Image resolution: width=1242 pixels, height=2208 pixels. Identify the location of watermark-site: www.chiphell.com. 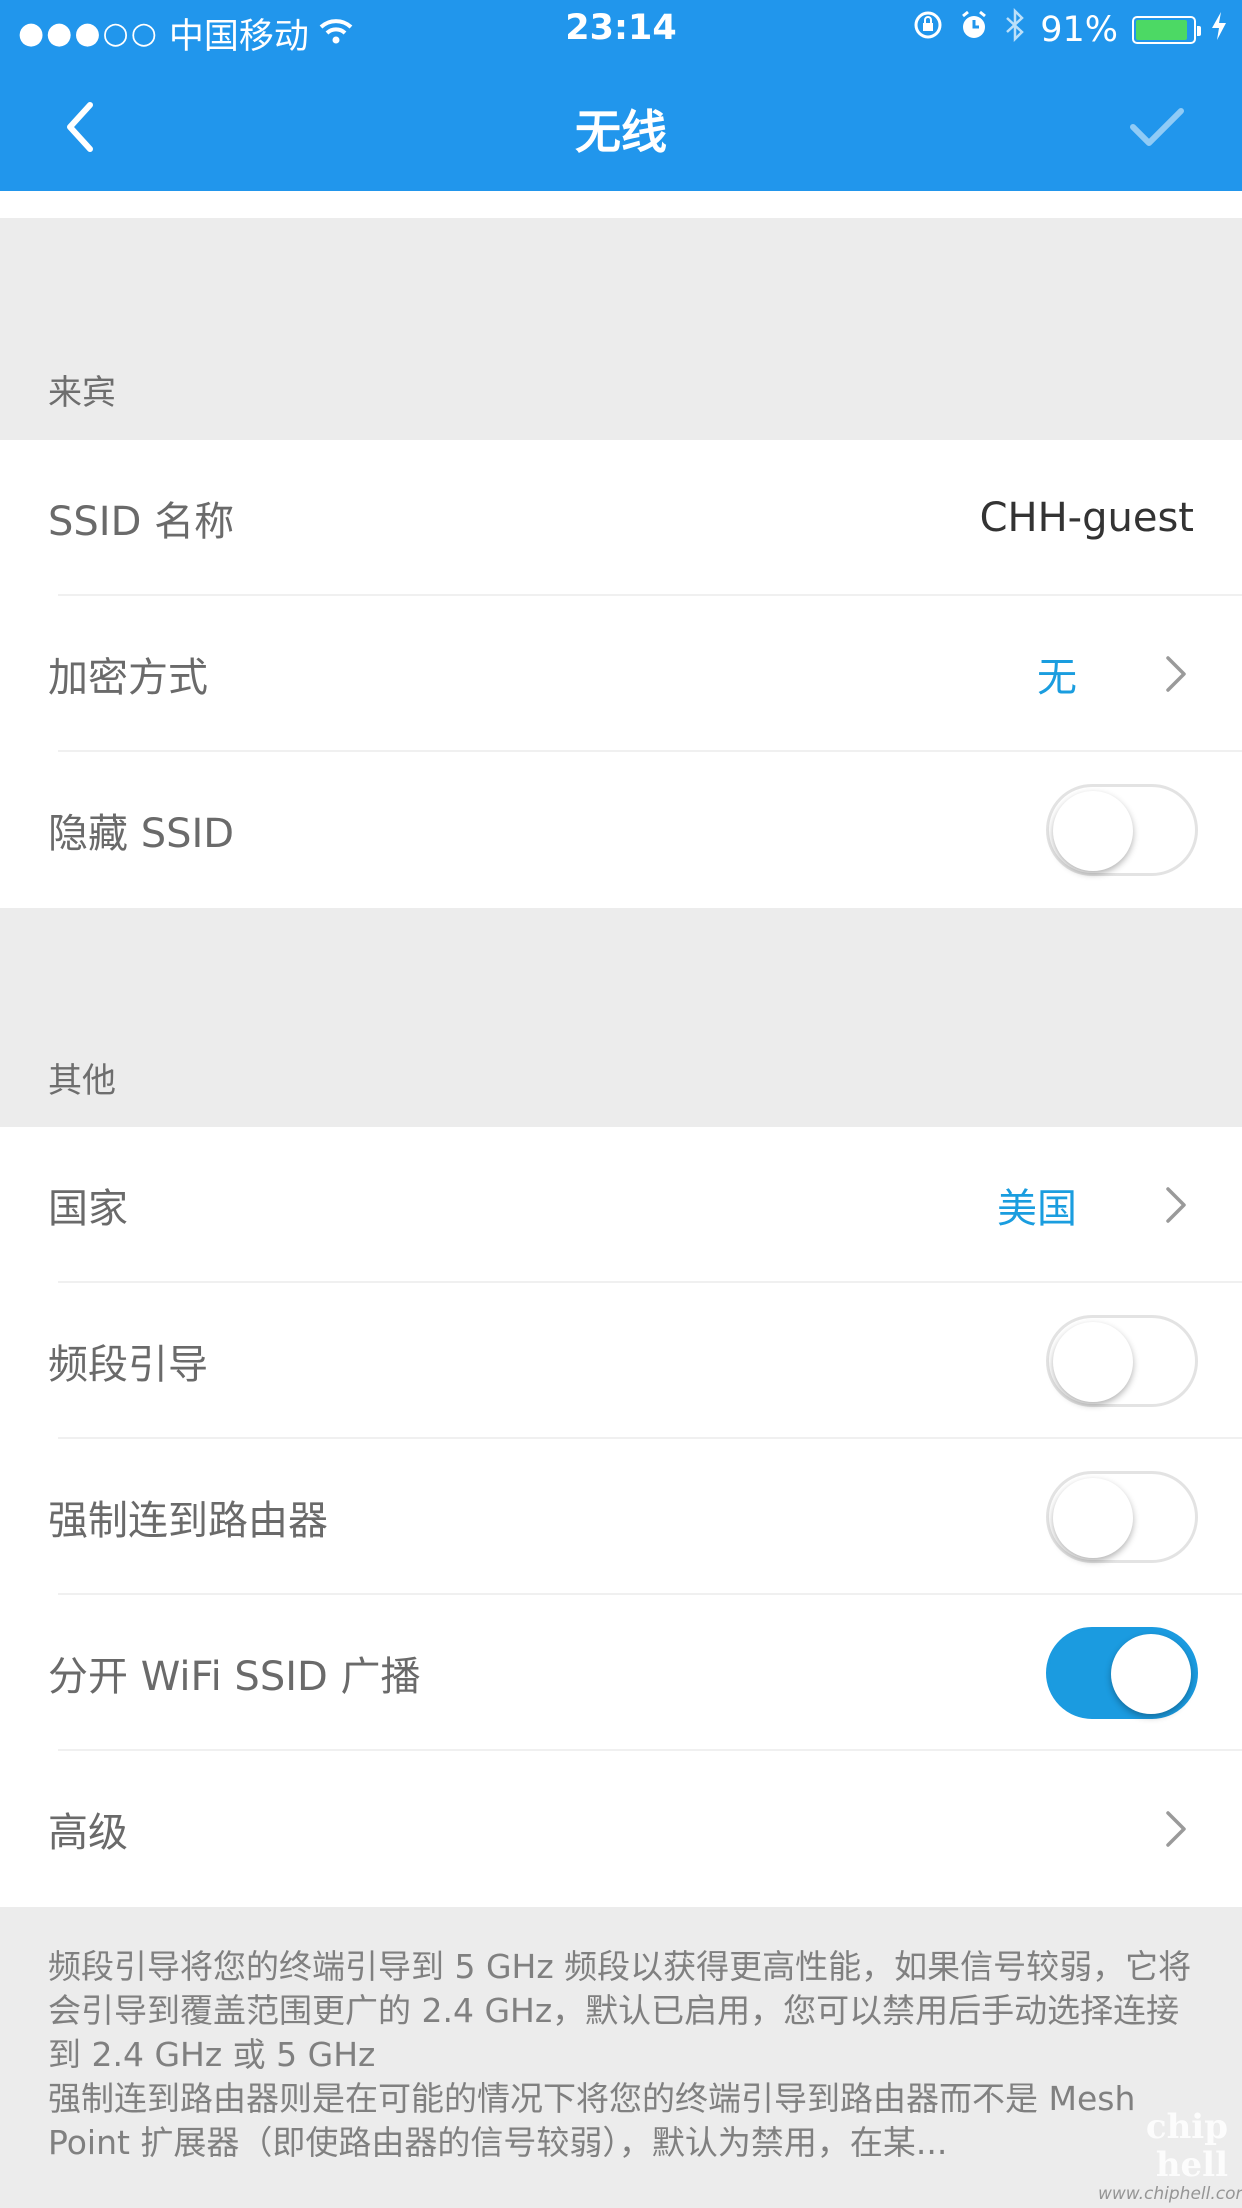
(1170, 2194).